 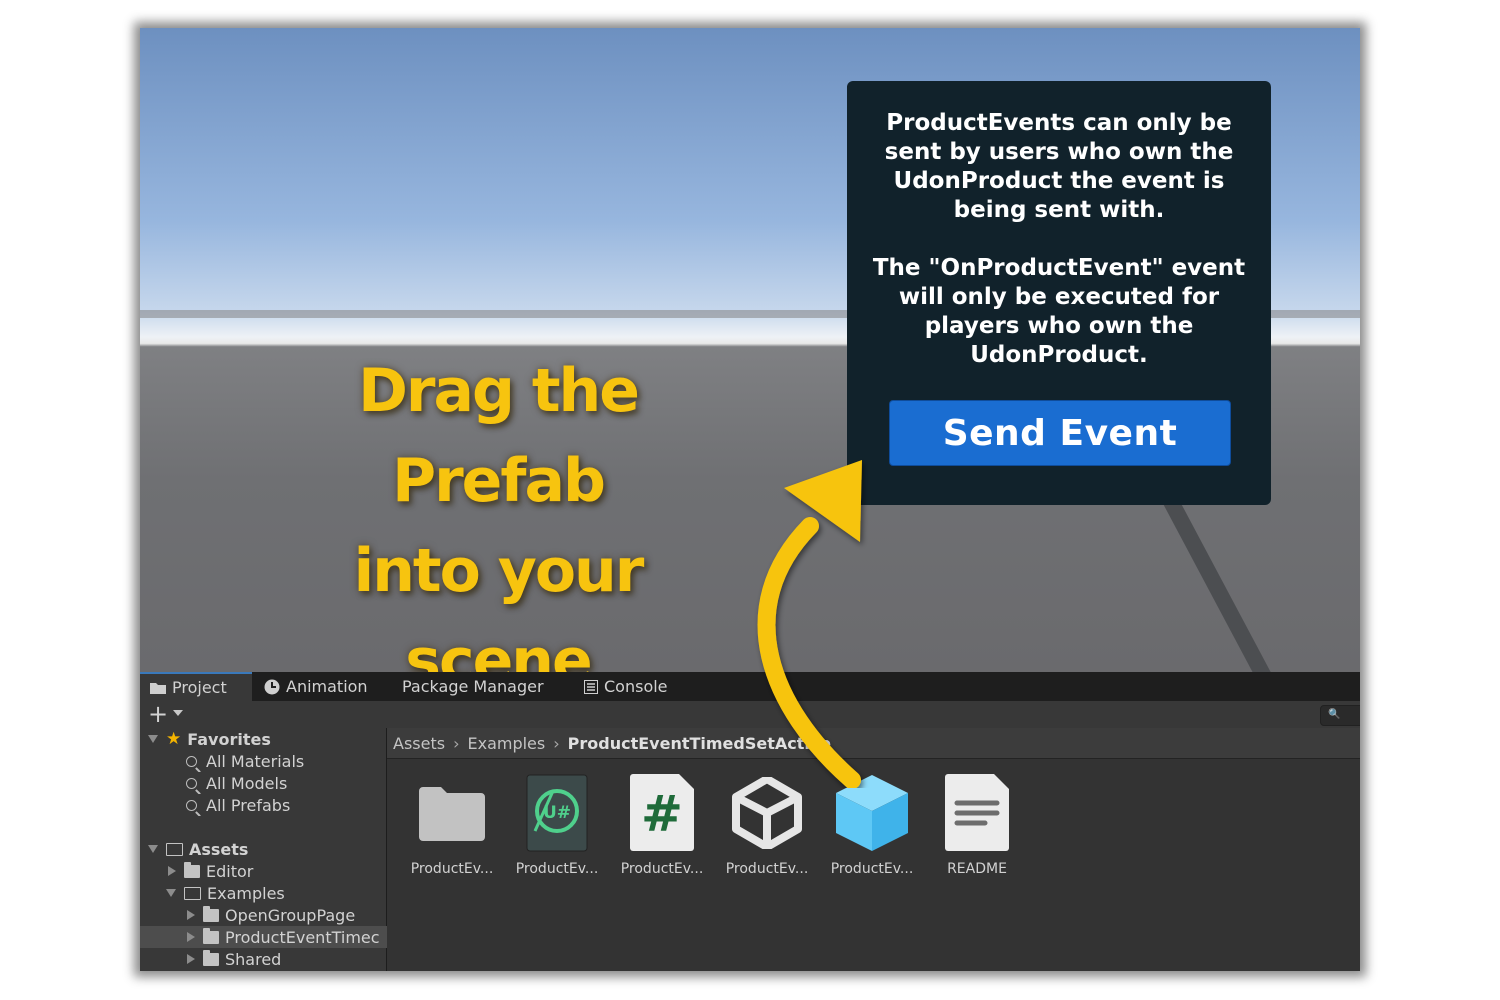 I want to click on text-document-icon, so click(x=977, y=813).